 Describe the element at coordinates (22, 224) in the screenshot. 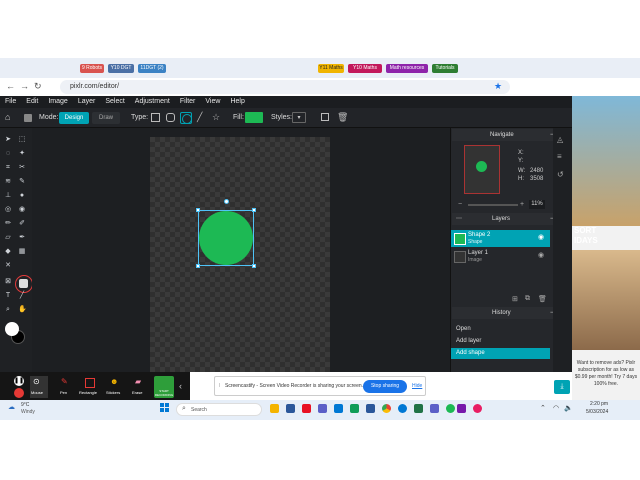

I see `brush-tool-icon: ✐` at that location.